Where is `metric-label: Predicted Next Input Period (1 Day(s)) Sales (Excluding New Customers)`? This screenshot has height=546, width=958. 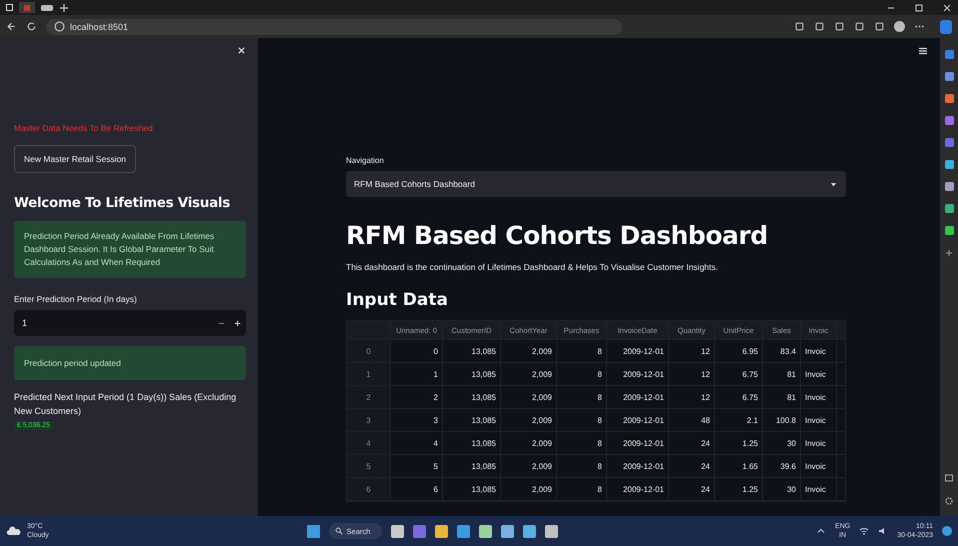
metric-label: Predicted Next Input Period (1 Day(s)) Sales (Excluding New Customers) is located at coordinates (126, 404).